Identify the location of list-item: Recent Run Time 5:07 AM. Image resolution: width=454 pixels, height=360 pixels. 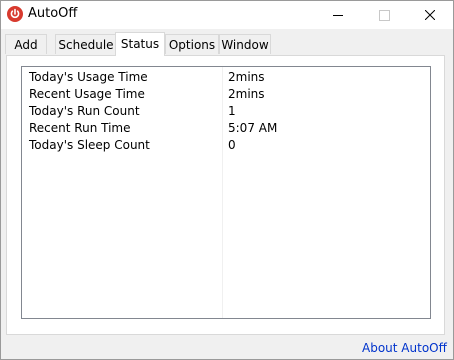
(226, 127).